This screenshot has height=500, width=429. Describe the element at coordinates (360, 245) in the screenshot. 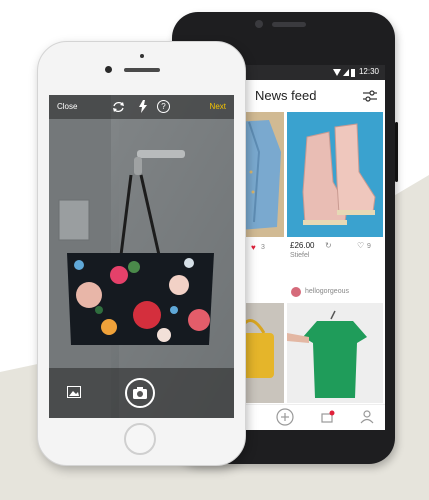

I see `like-outline-icon: ♡` at that location.